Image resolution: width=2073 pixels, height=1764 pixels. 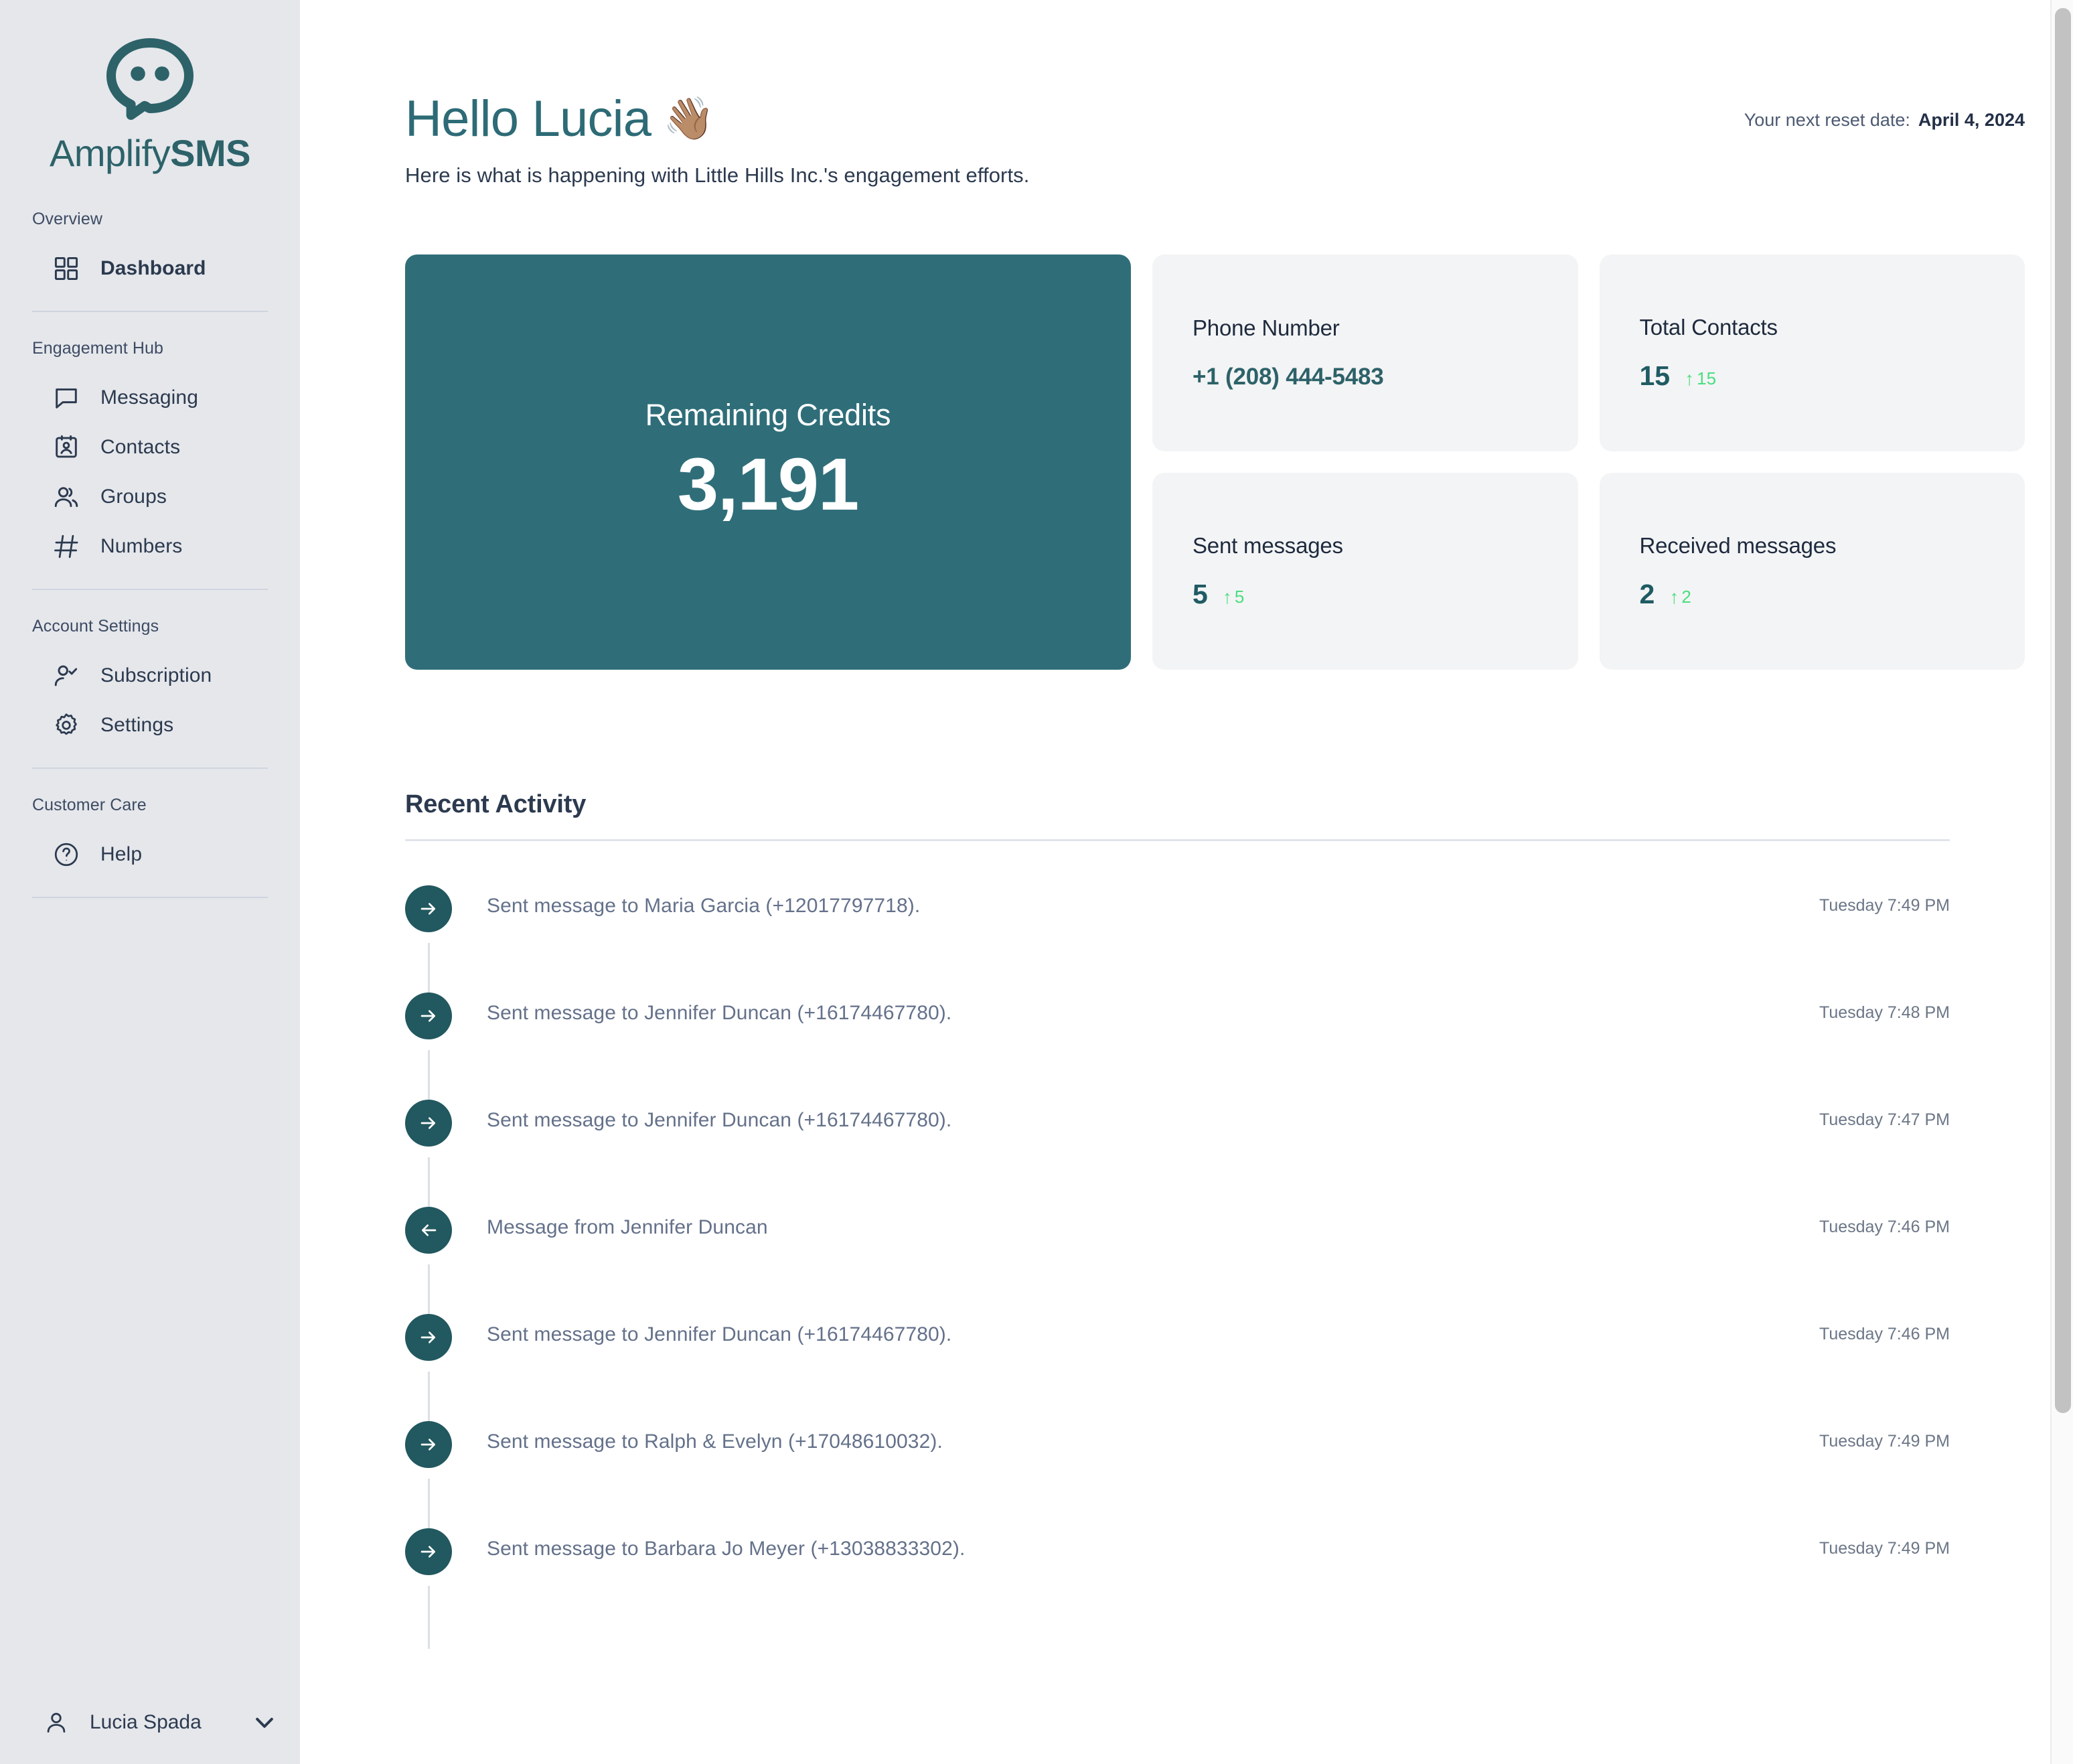 What do you see at coordinates (1812, 376) in the screenshot?
I see `stat-value-row: 15 ↑ 15` at bounding box center [1812, 376].